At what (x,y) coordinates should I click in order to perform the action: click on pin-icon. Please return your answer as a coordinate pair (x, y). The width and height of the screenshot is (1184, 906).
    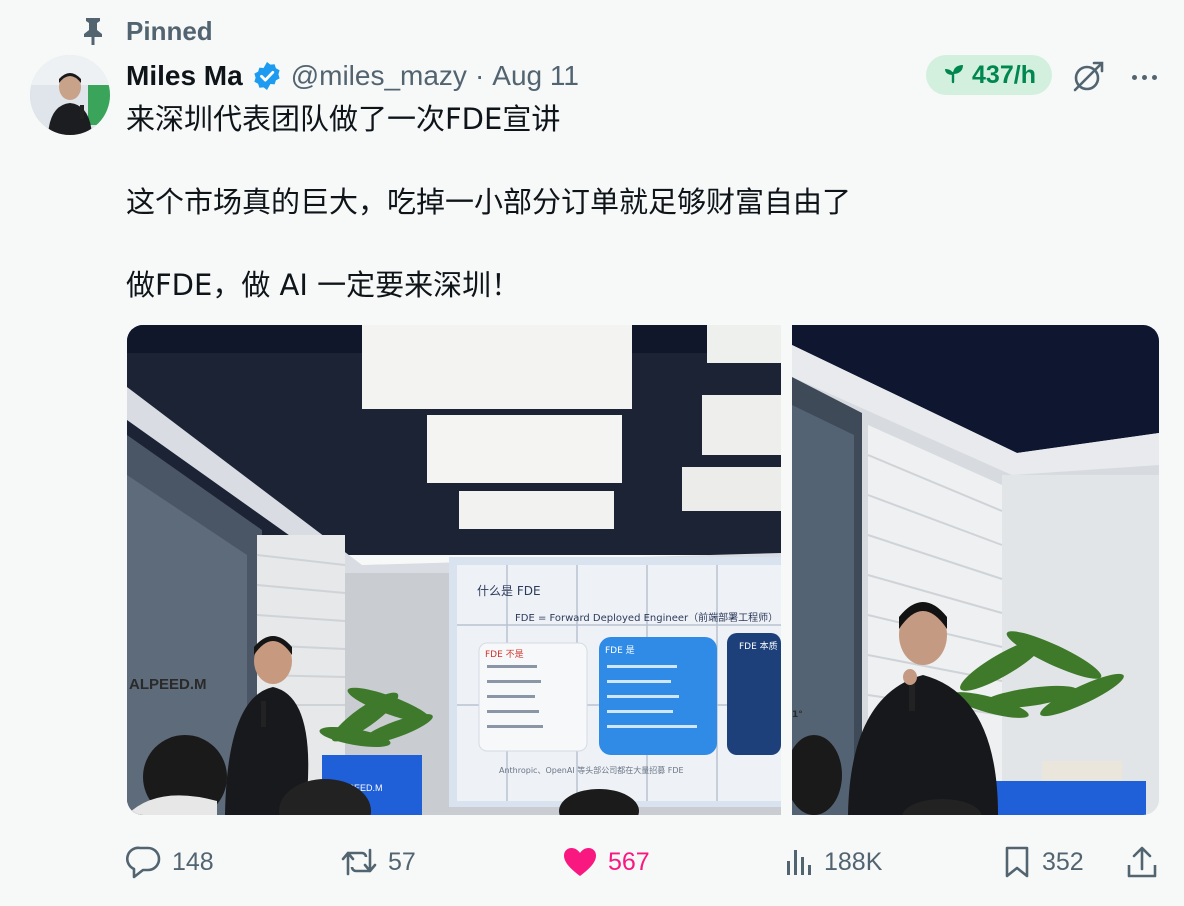
    Looking at the image, I should click on (93, 31).